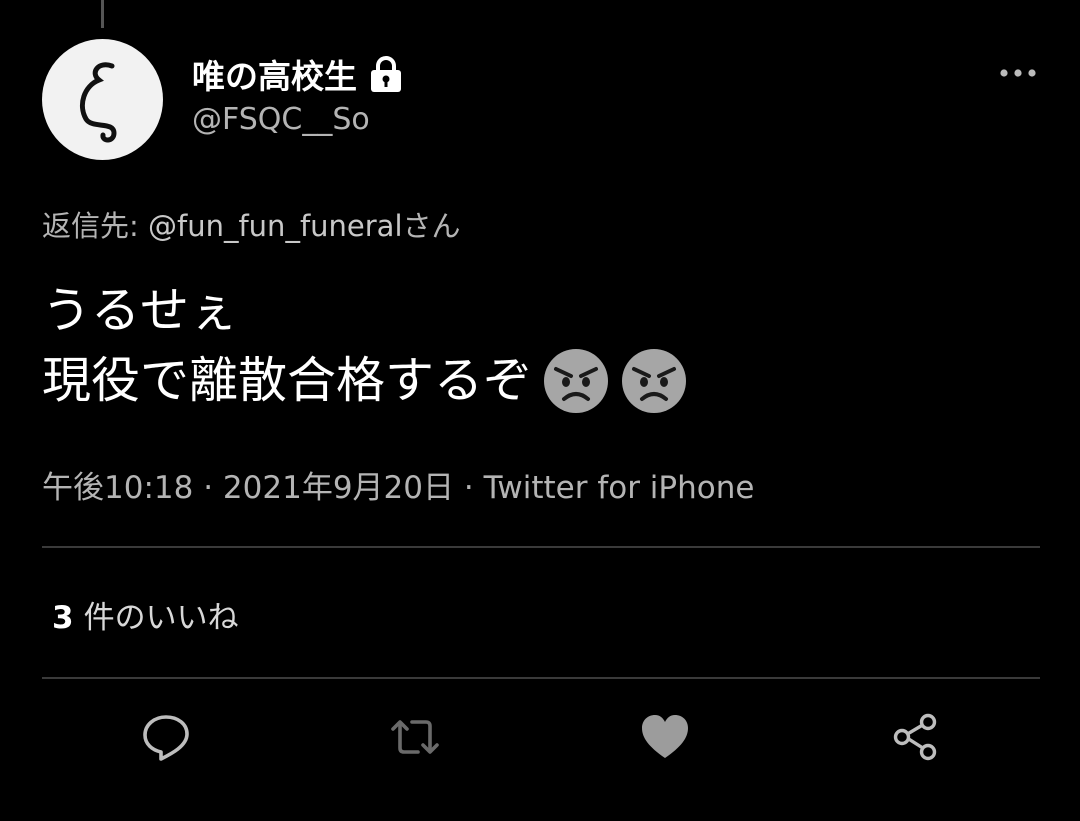  Describe the element at coordinates (287, 380) in the screenshot. I see `tweet-line-text: 現役で離散合格するぞ` at that location.